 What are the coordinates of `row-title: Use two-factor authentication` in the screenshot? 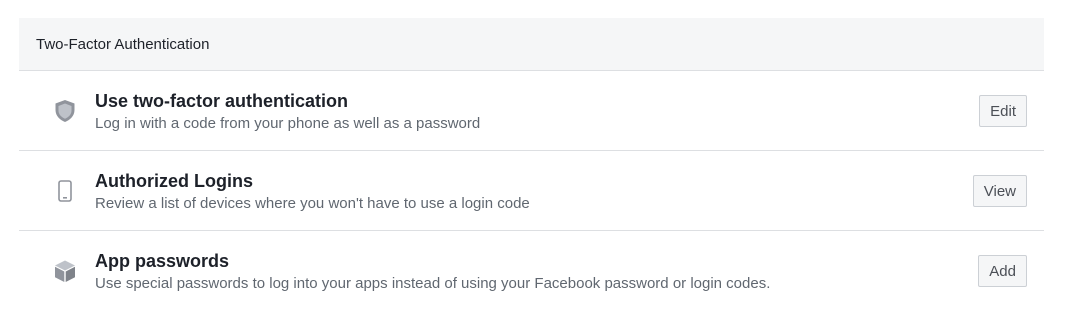 It's located at (222, 101).